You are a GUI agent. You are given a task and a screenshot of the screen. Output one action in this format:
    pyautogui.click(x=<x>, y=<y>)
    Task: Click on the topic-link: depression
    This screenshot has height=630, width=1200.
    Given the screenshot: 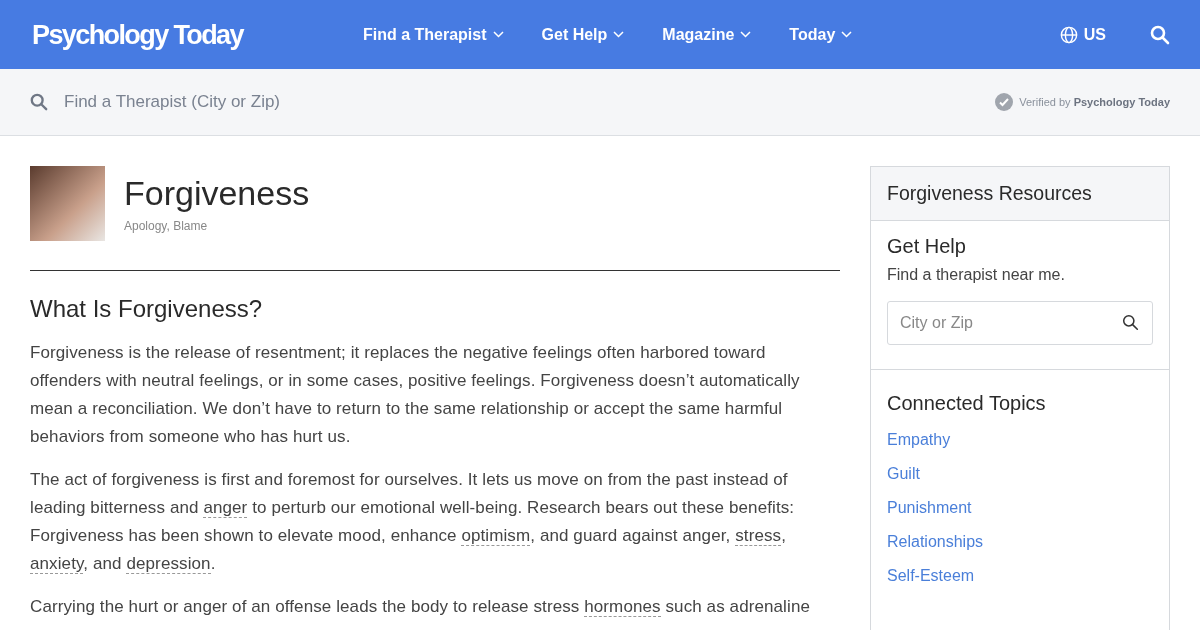 What is the action you would take?
    pyautogui.click(x=168, y=564)
    